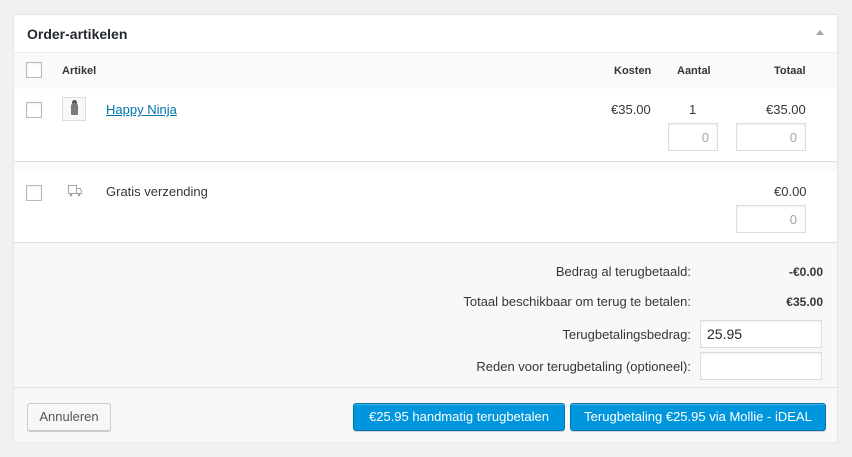 This screenshot has height=457, width=852. What do you see at coordinates (425, 34) in the screenshot?
I see `panel-header: Order-artikelen` at bounding box center [425, 34].